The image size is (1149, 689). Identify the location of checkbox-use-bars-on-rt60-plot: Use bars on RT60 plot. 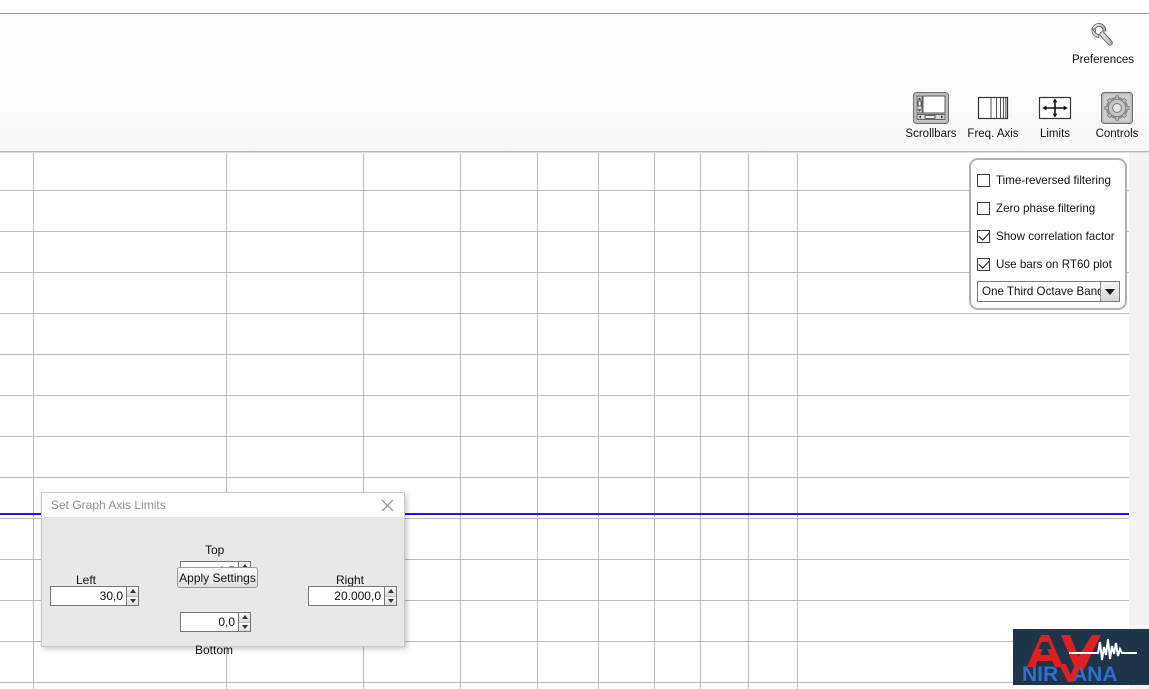
(1048, 264).